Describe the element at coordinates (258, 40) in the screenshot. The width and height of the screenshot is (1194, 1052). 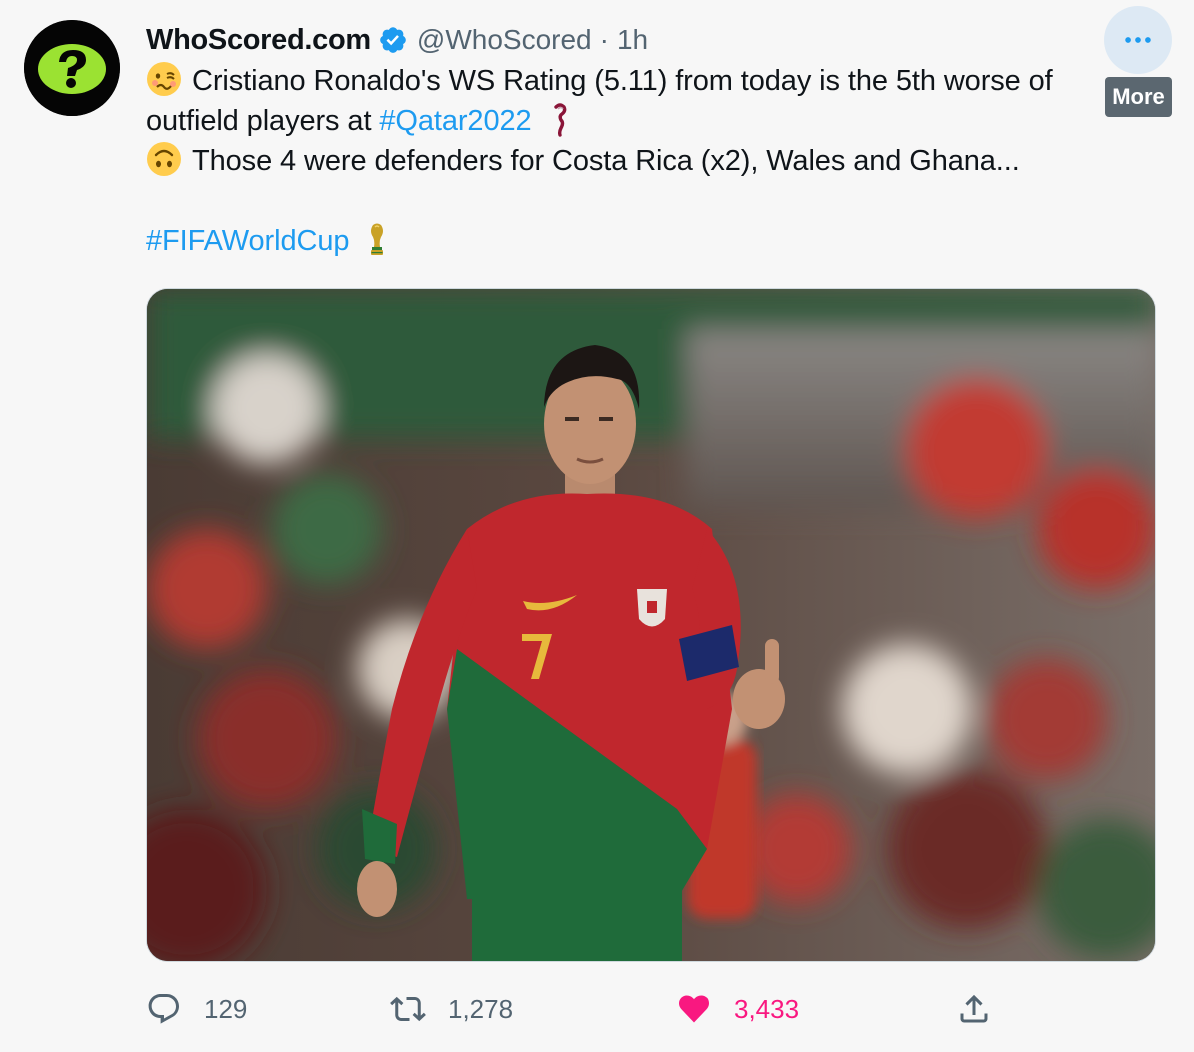
I see `display-name: WhoScored.com` at that location.